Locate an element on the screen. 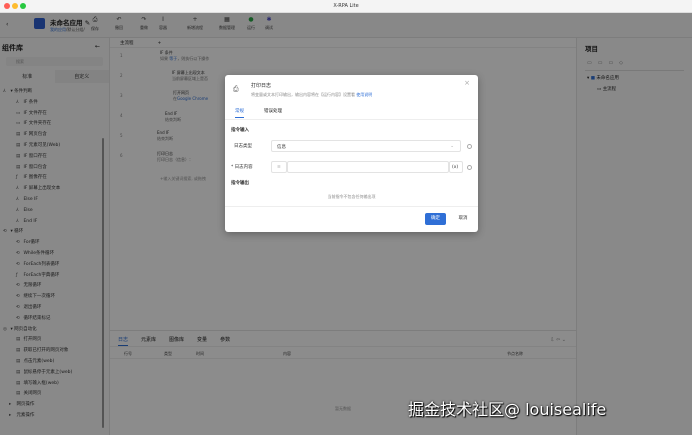  log-content-input is located at coordinates (368, 167).